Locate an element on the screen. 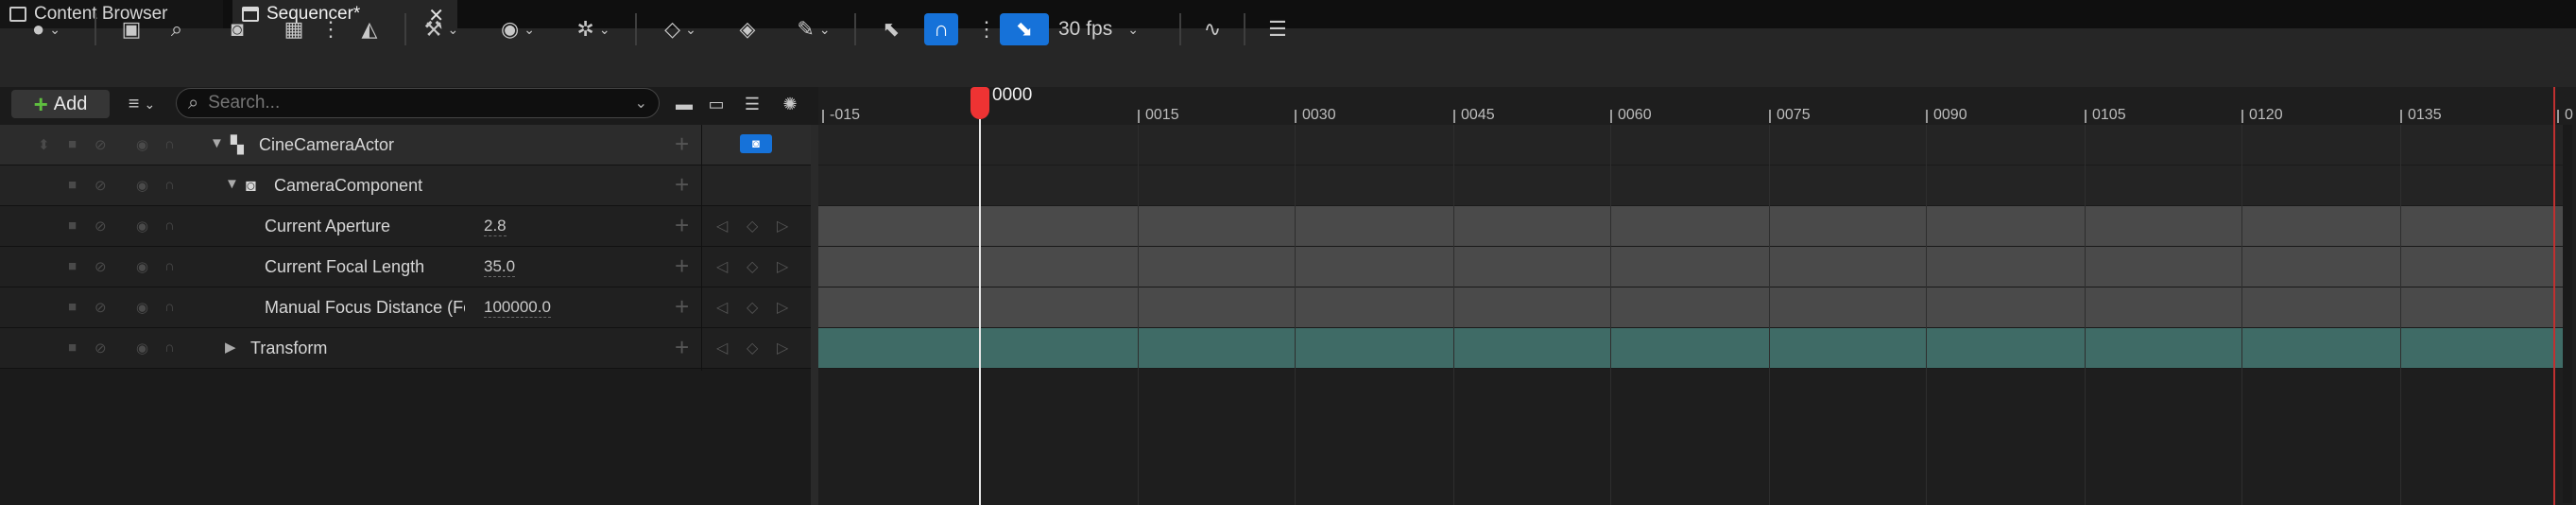 This screenshot has width=2576, height=505. property-value-field: 2.8 is located at coordinates (495, 226).